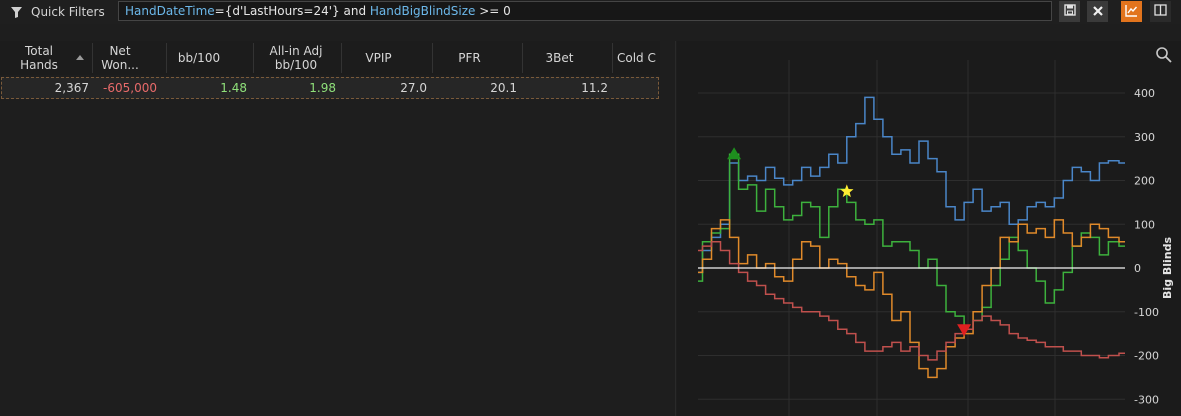 Image resolution: width=1181 pixels, height=416 pixels. What do you see at coordinates (734, 153) in the screenshot?
I see `peak-marker-icon` at bounding box center [734, 153].